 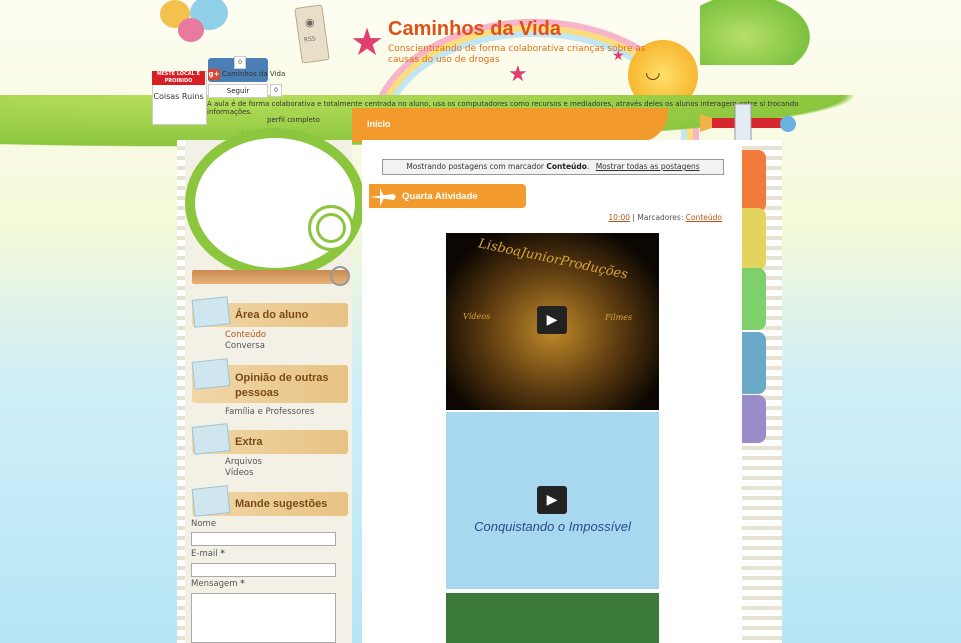 What do you see at coordinates (475, 166) in the screenshot?
I see `message-prefix: Mostrando postagens com marcador` at bounding box center [475, 166].